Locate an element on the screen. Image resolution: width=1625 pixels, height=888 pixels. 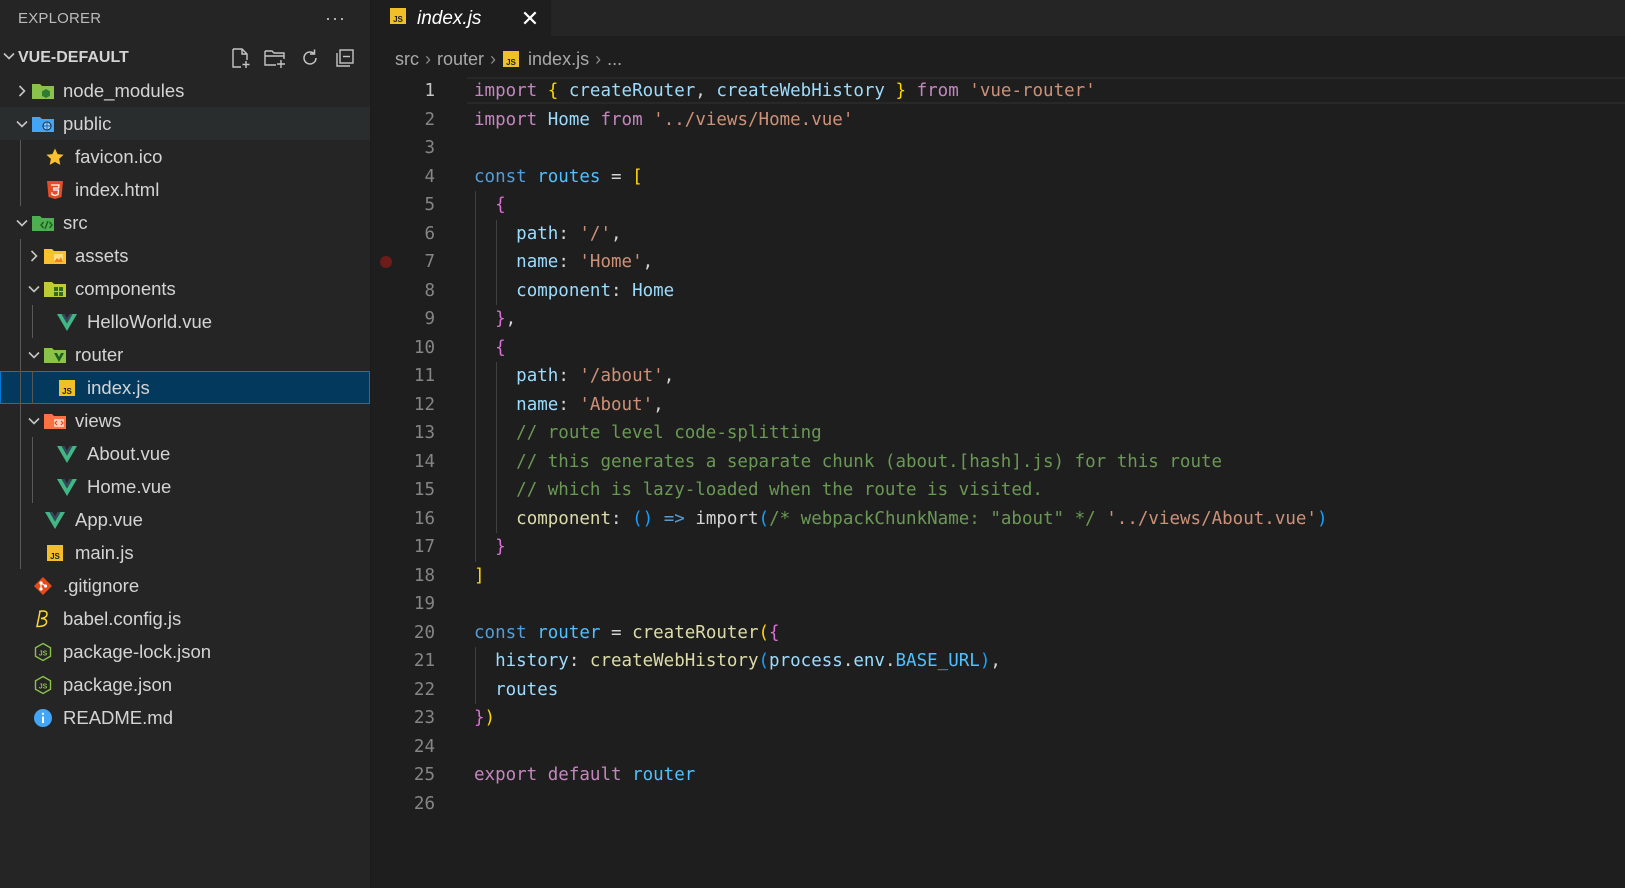
code-token: 'vue-router' is located at coordinates (1032, 91).